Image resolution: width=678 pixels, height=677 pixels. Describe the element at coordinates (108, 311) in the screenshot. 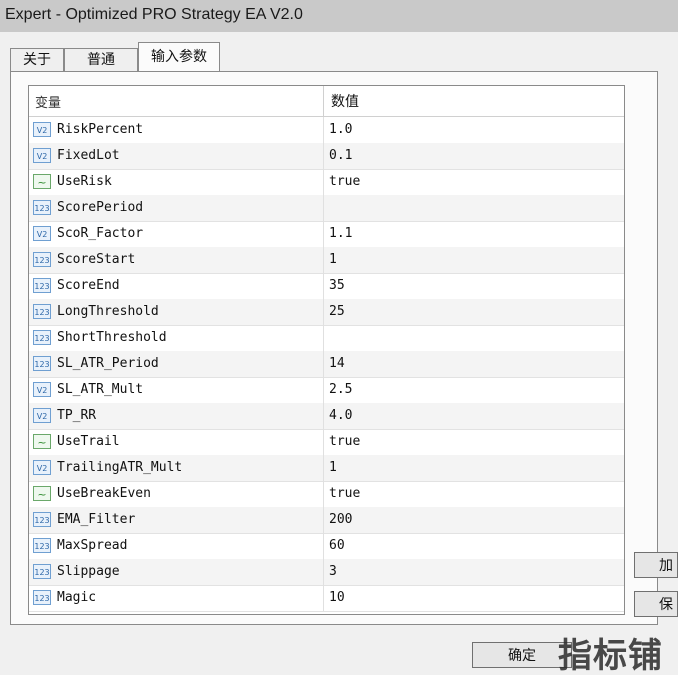

I see `param-name: LongThreshold` at that location.